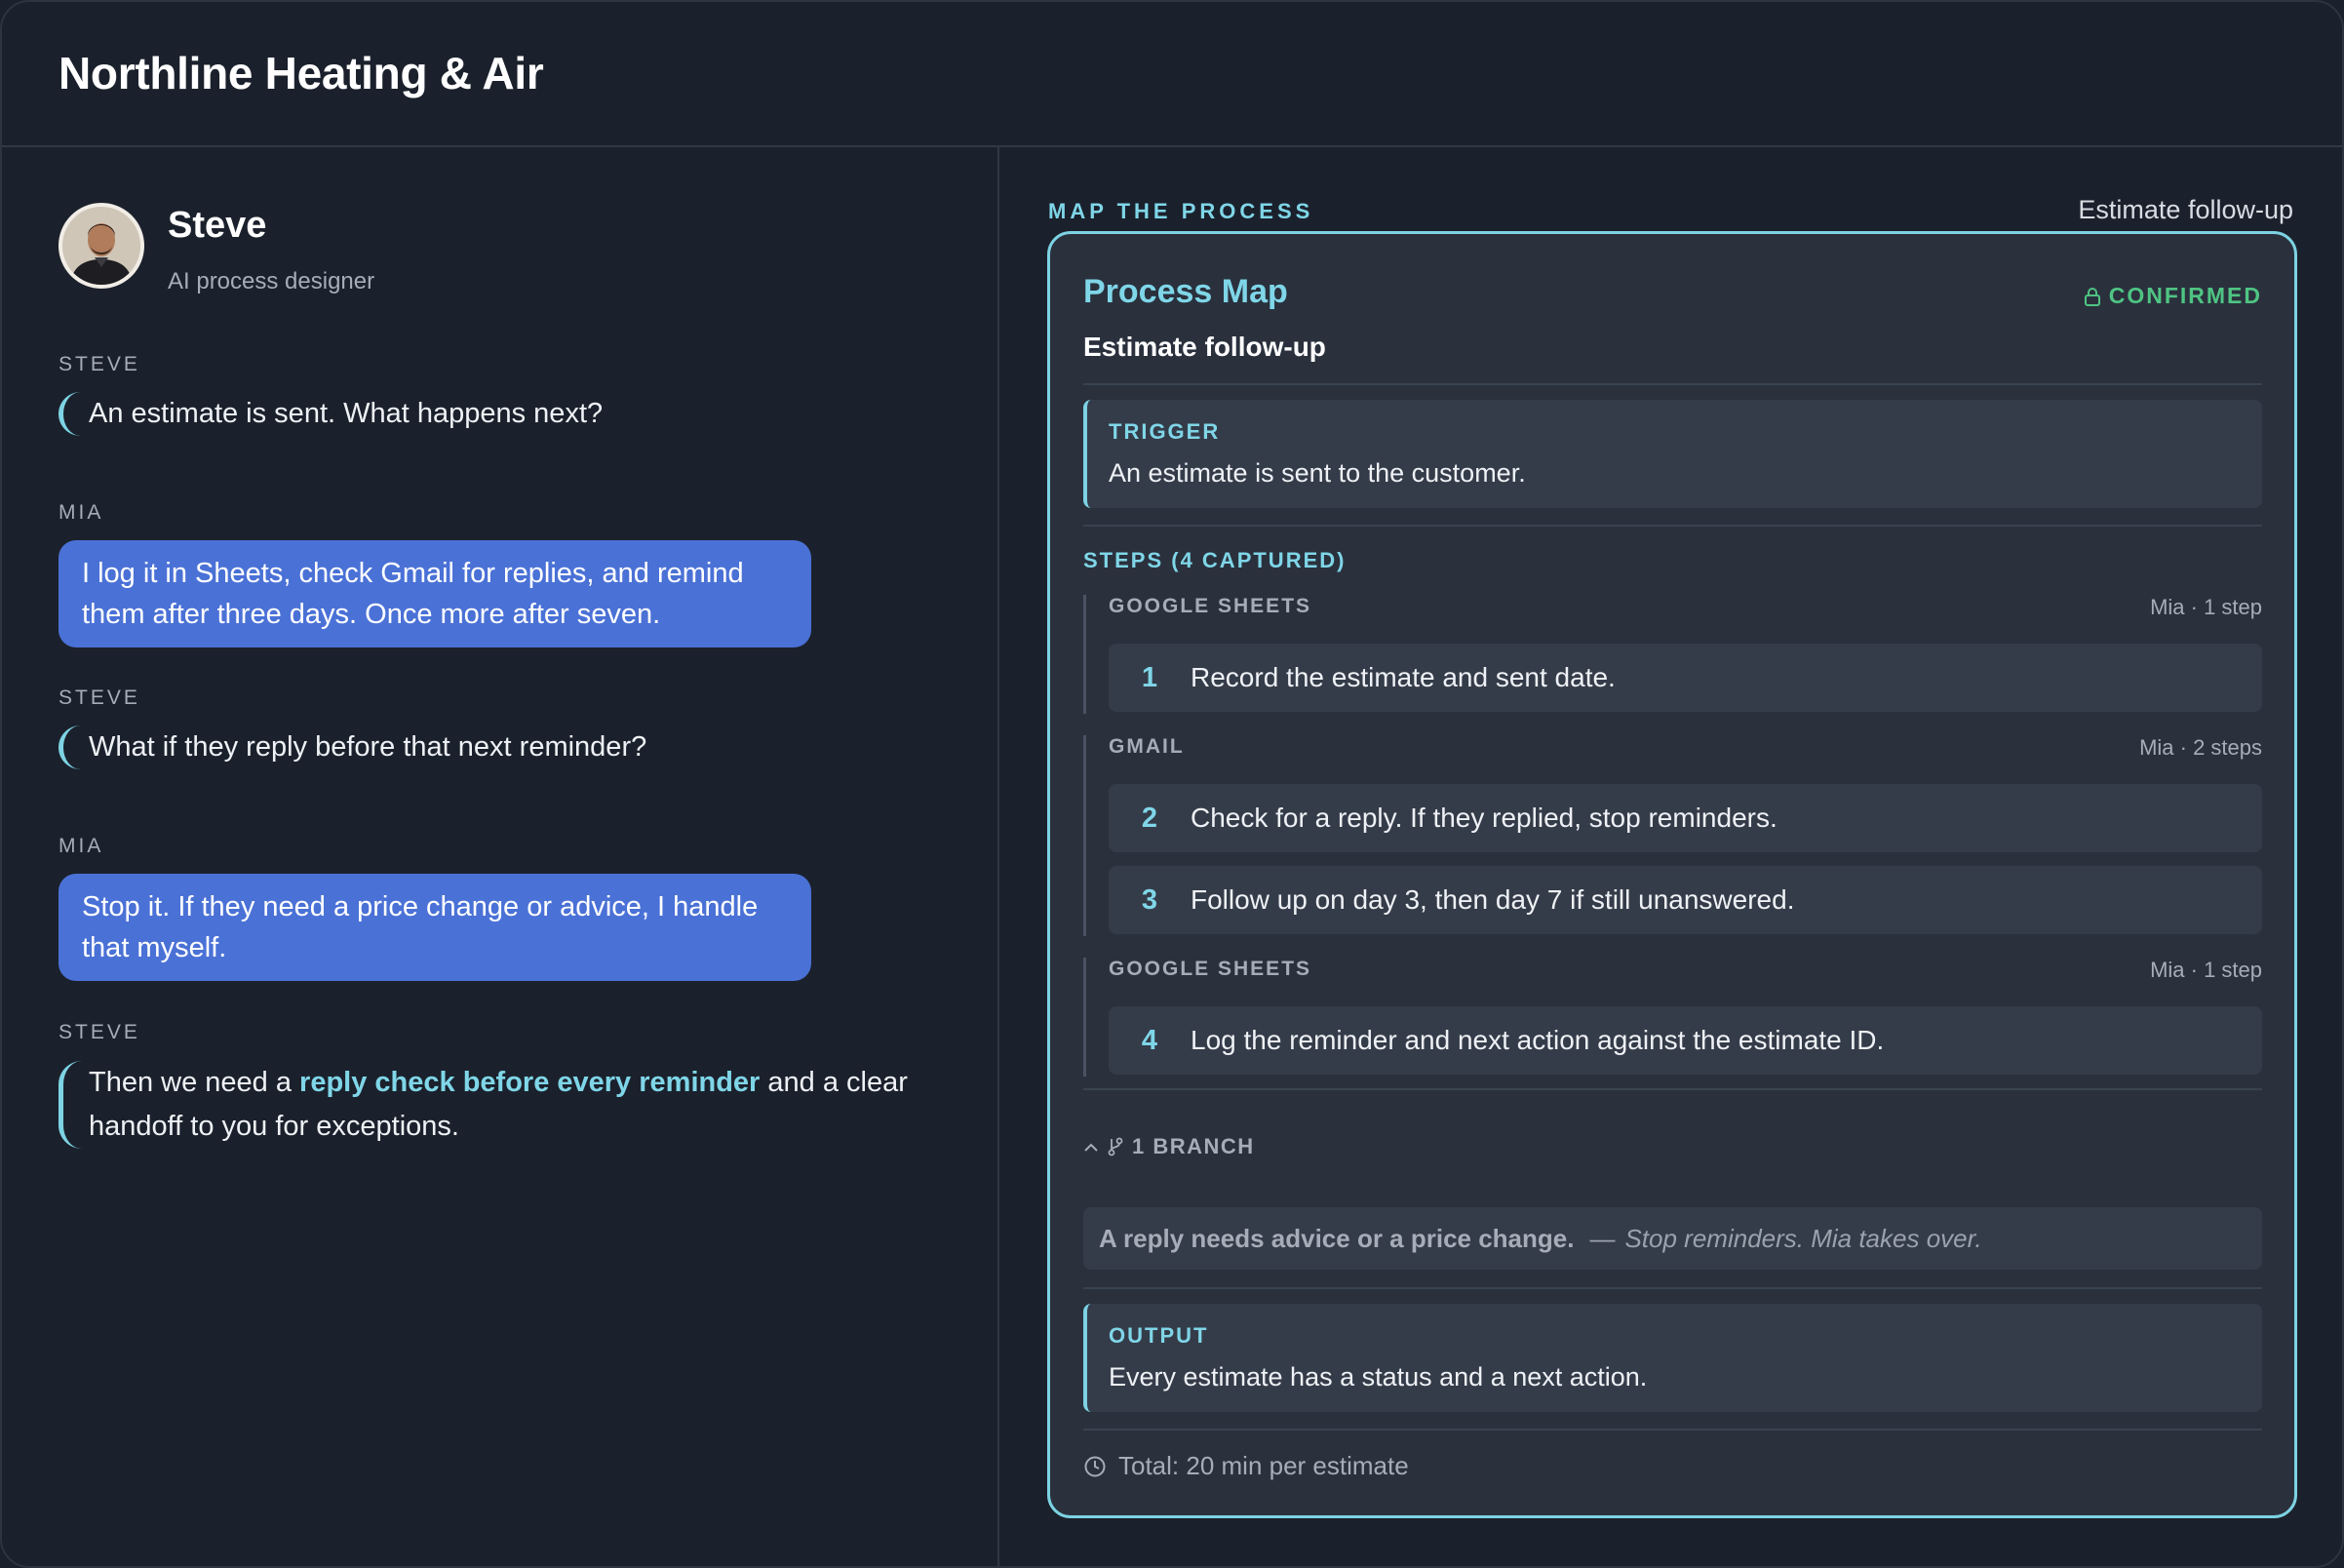 The image size is (2344, 1568). I want to click on card-title: Process Map, so click(1185, 291).